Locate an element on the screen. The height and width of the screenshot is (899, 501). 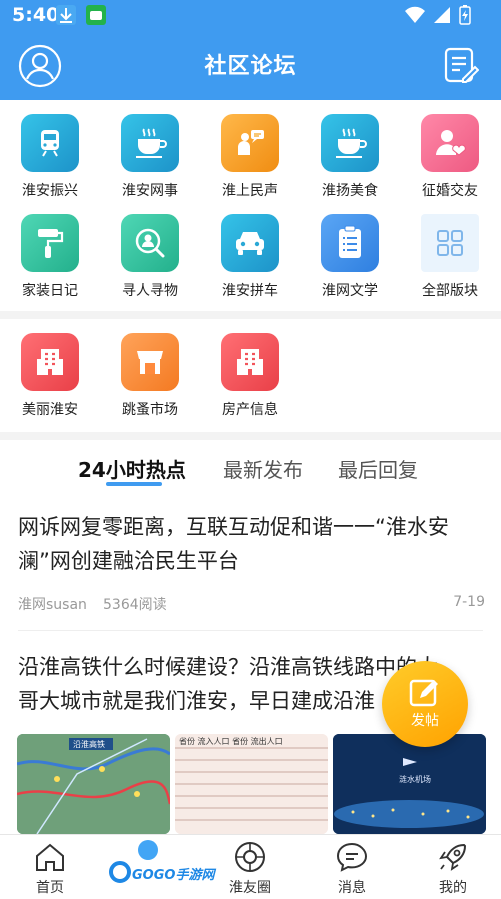
bottom-navigation: 首页 淮友圈 消息 我的 is located at coordinates (250, 866).